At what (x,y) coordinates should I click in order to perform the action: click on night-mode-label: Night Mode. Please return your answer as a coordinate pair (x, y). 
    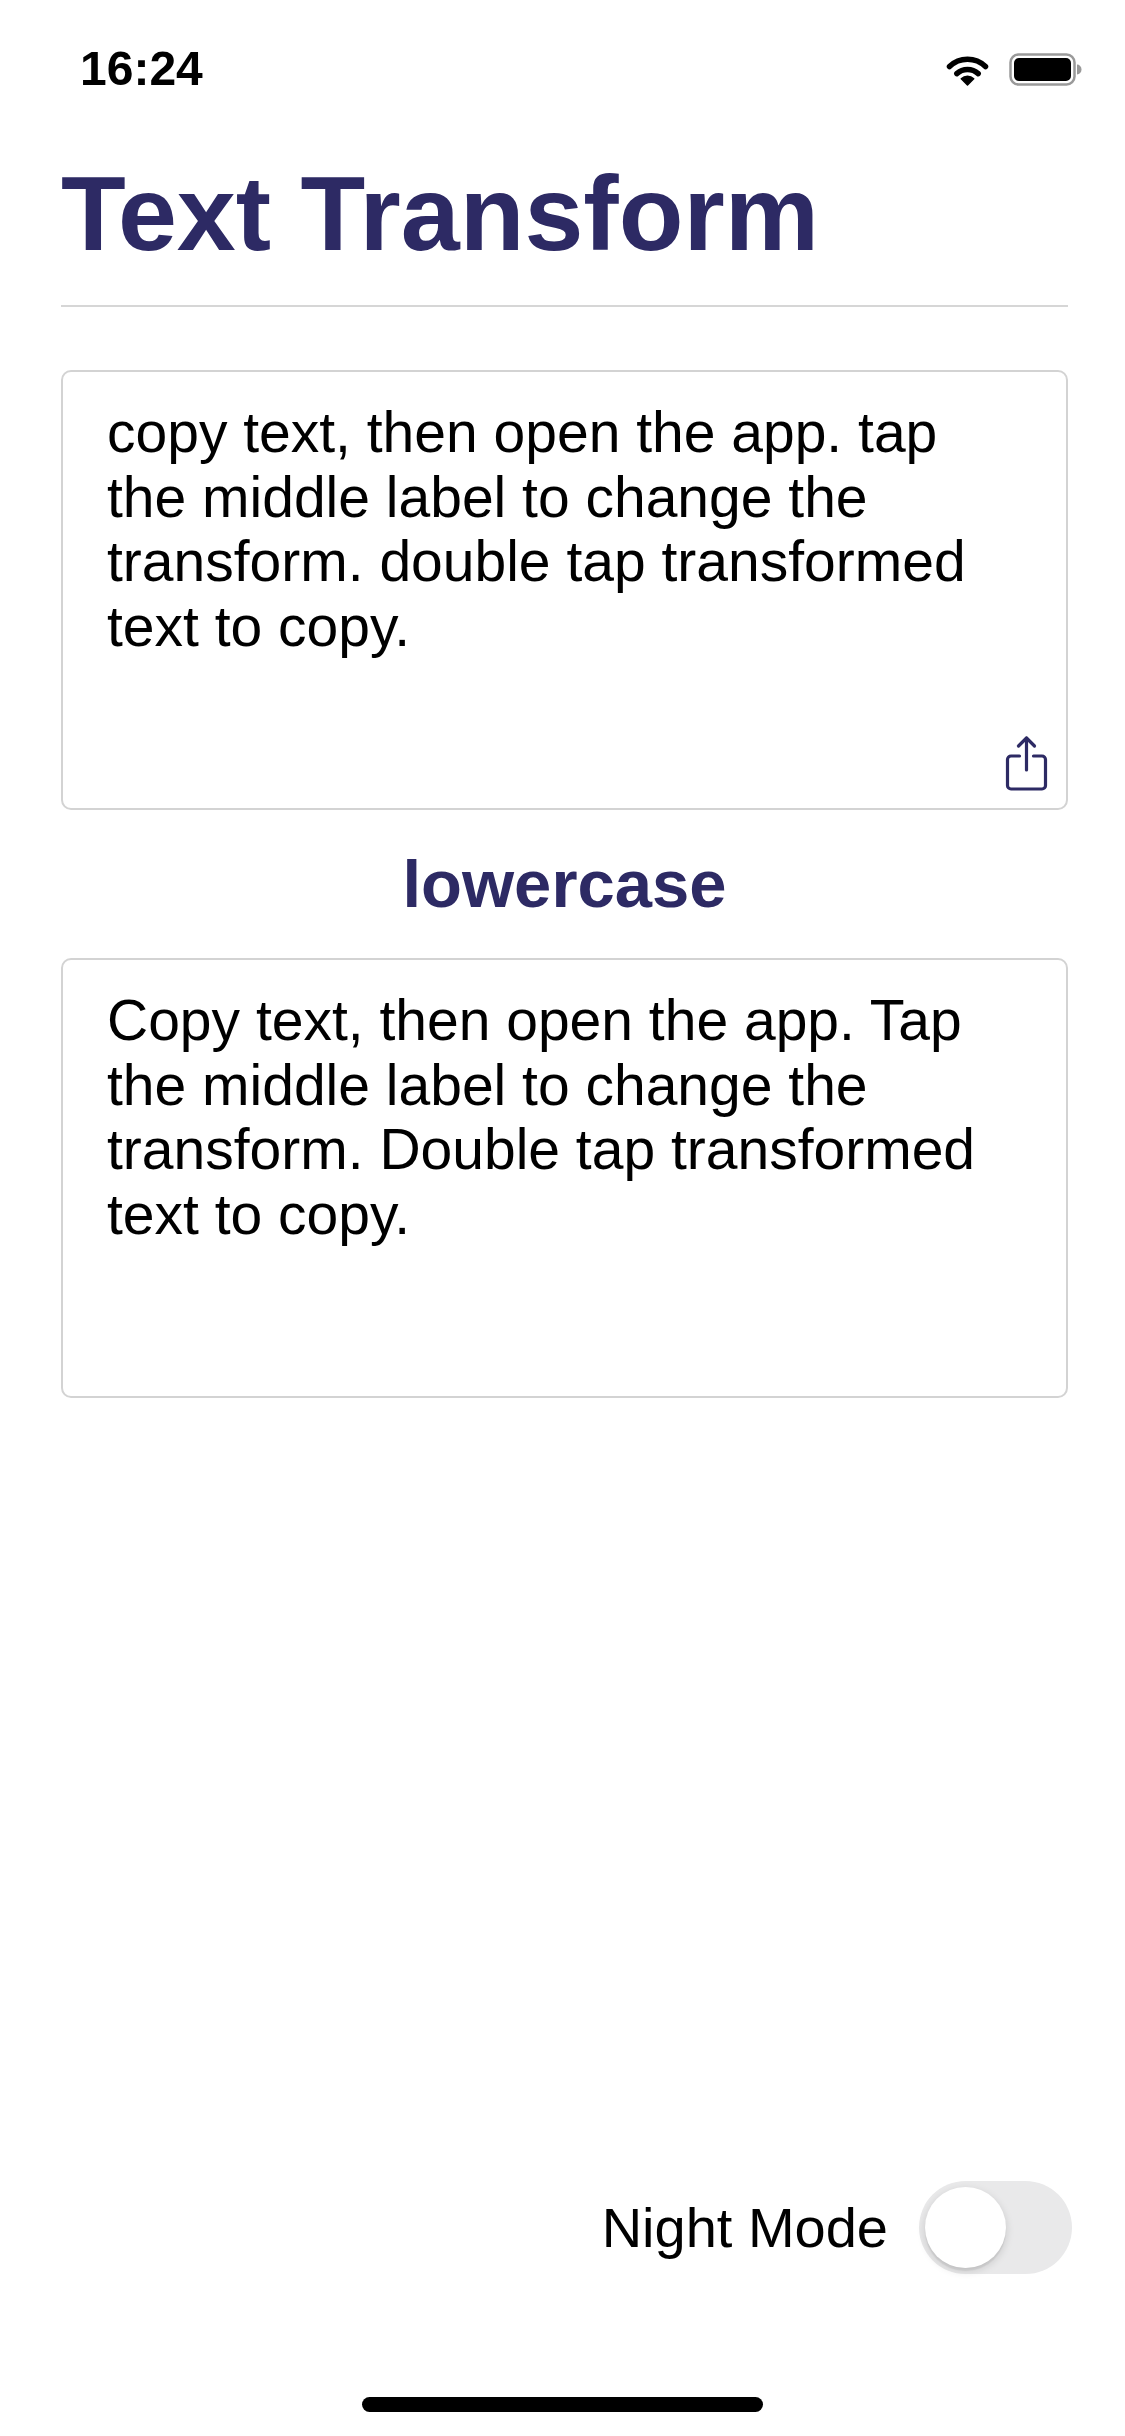
    Looking at the image, I should click on (744, 2227).